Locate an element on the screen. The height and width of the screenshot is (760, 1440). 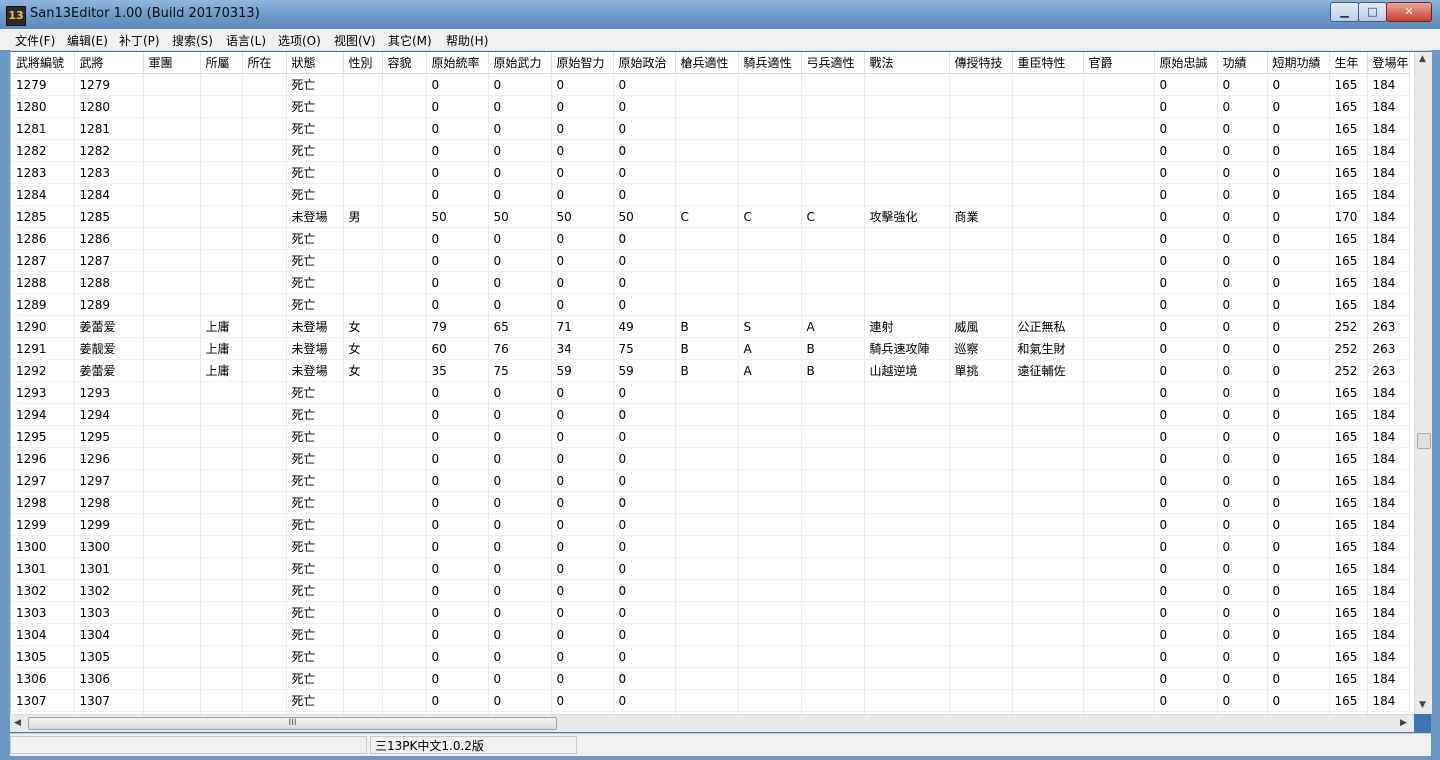
table-row: 1289 1289 死亡 0 0 0 0 0 0 0 165 184 is located at coordinates (710, 304).